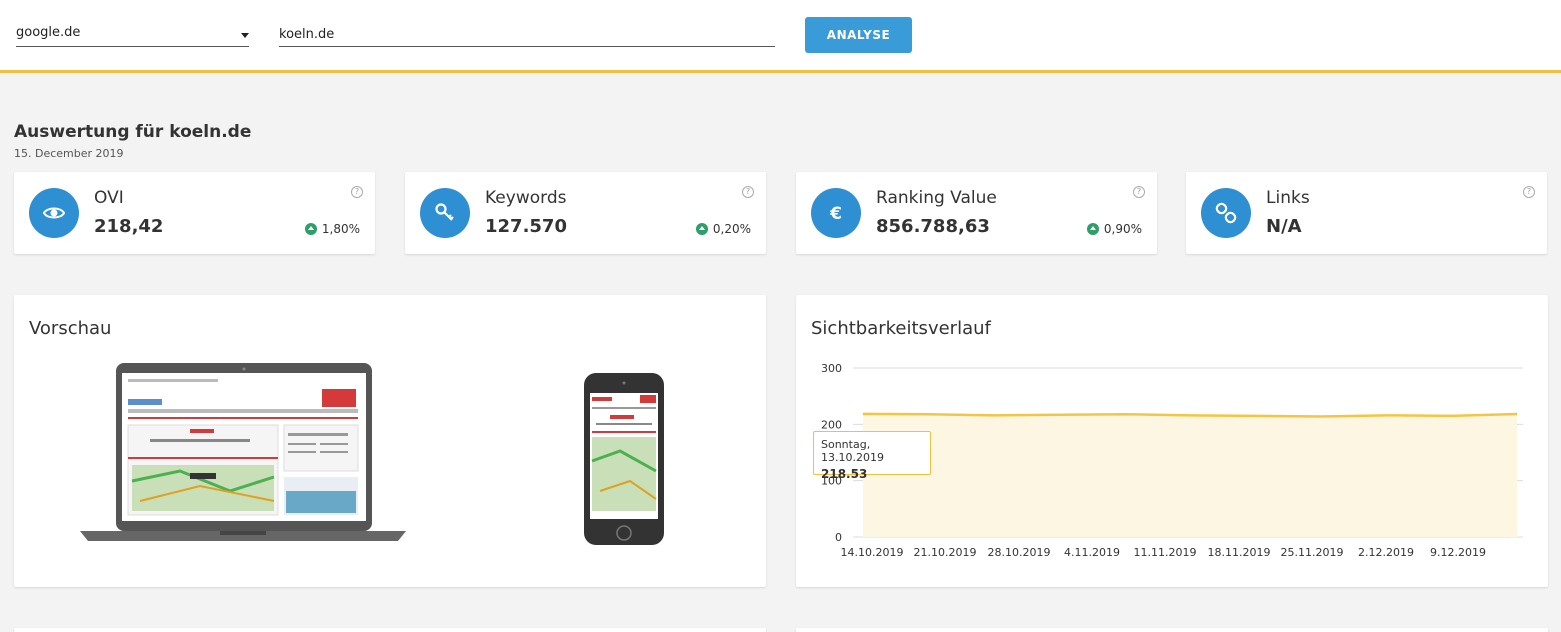 This screenshot has height=632, width=1561. I want to click on kpi-trend: 1,80%, so click(332, 229).